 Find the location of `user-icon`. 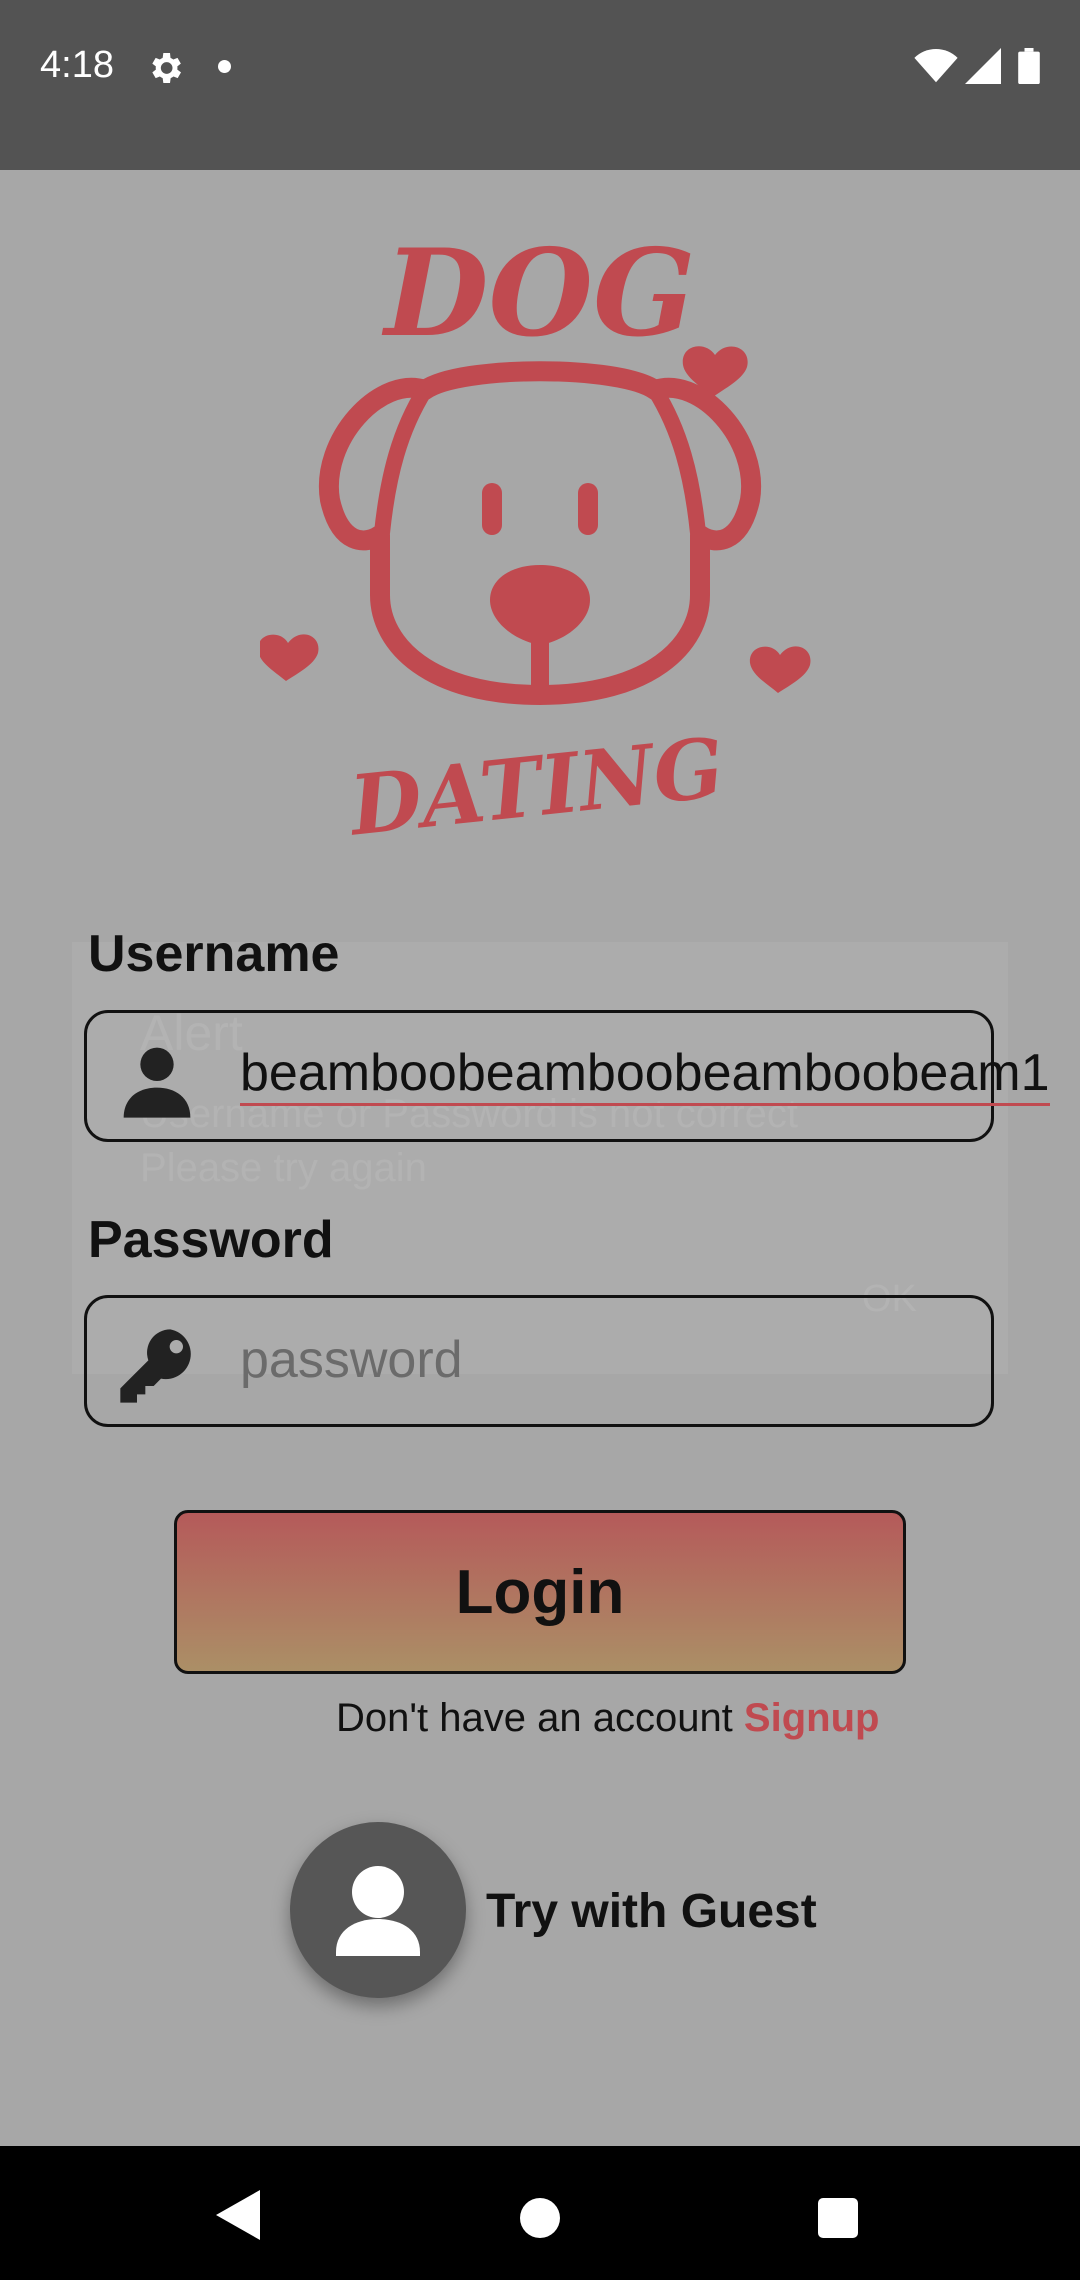

user-icon is located at coordinates (157, 1082).